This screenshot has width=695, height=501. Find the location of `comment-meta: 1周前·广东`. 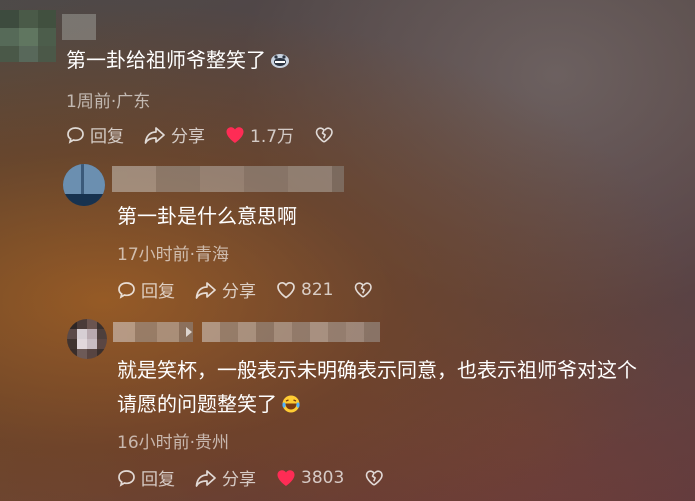

comment-meta: 1周前·广东 is located at coordinates (108, 102).